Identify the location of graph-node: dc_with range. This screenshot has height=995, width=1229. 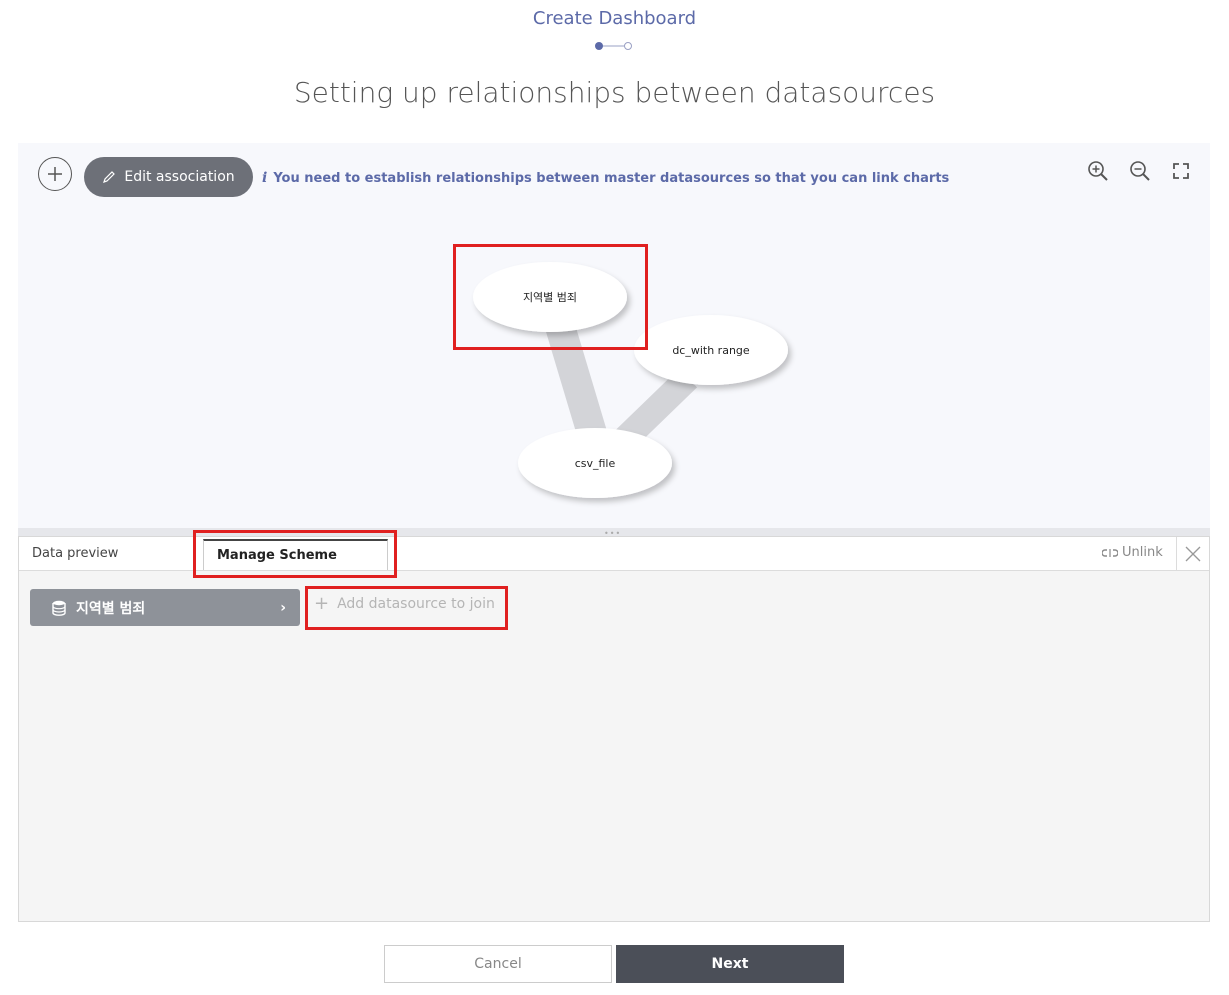
(711, 350).